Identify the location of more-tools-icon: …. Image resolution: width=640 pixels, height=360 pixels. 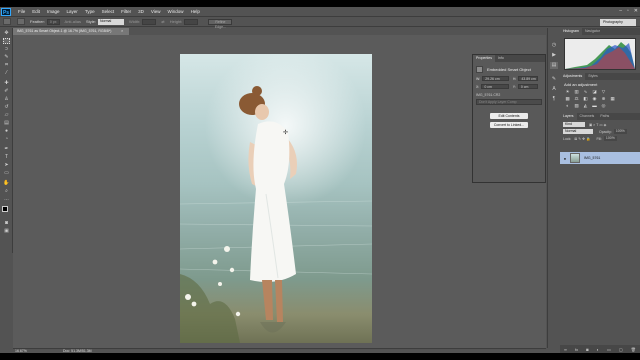
(6, 199).